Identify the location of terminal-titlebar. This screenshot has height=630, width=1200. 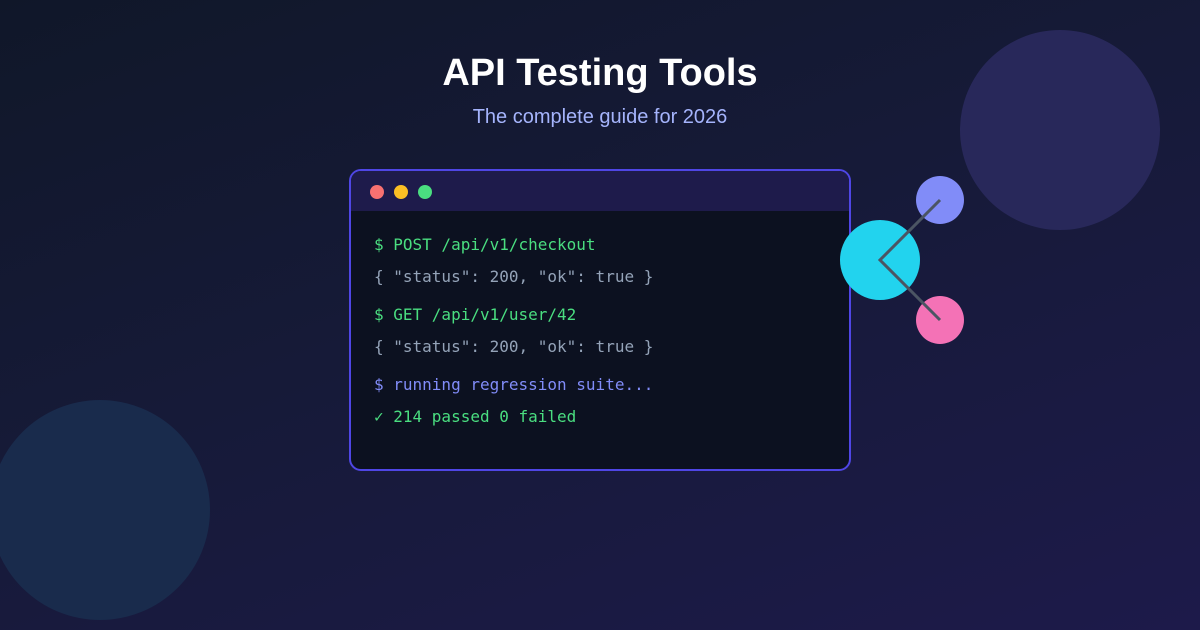
(600, 191).